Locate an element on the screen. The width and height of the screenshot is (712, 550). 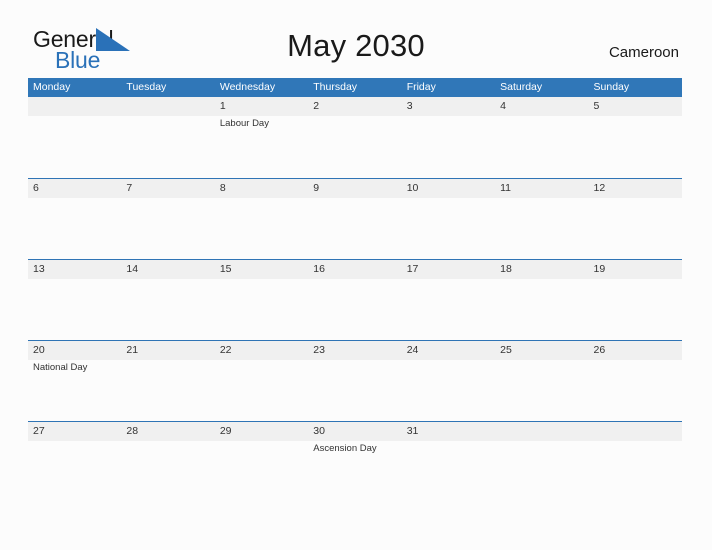
day-cell: 19 is located at coordinates (635, 300).